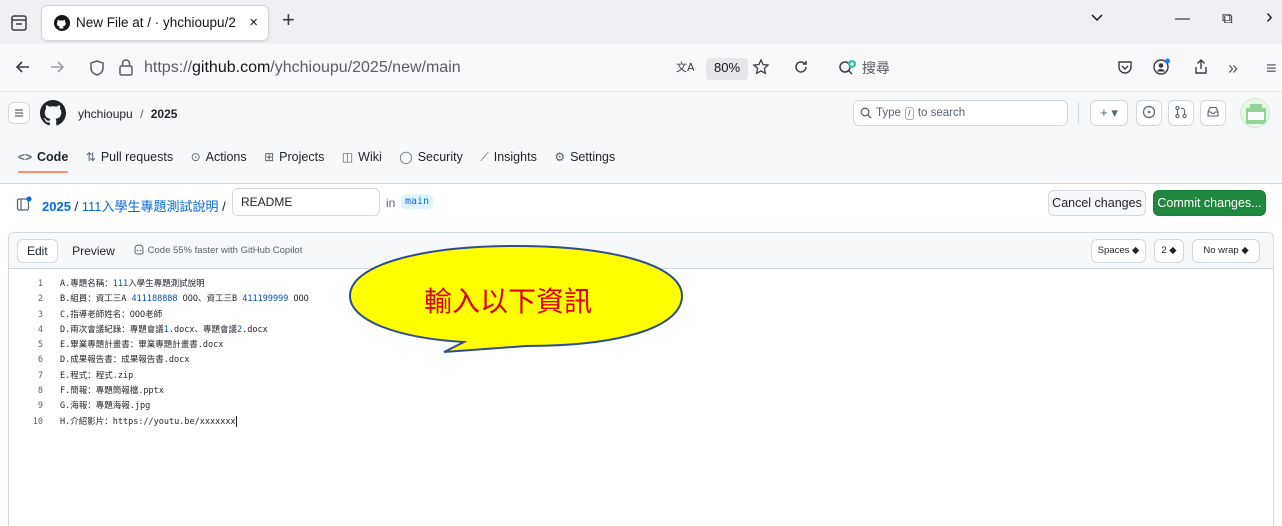  What do you see at coordinates (727, 69) in the screenshot?
I see `zoom-level-badge: 80%` at bounding box center [727, 69].